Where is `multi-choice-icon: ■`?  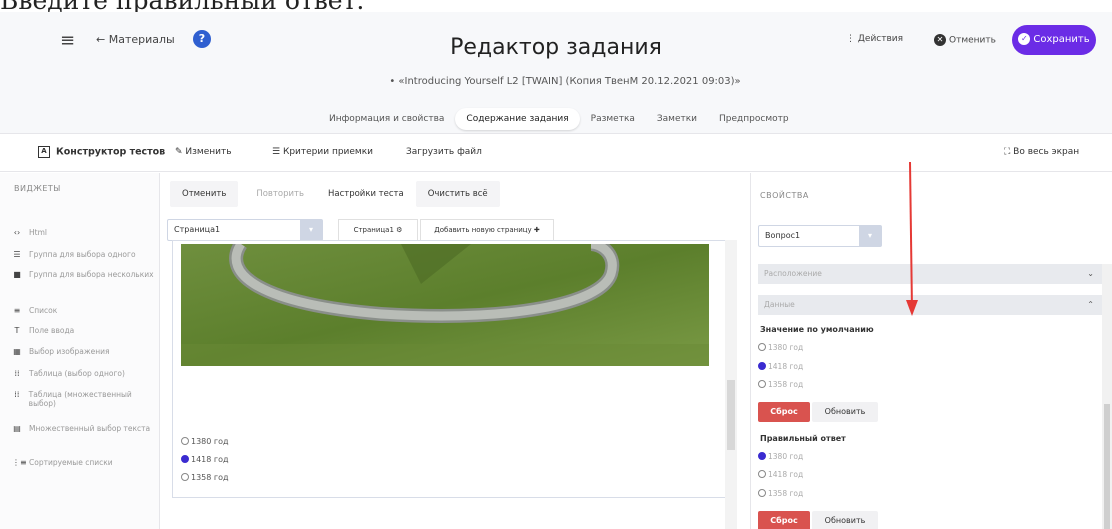 multi-choice-icon: ■ is located at coordinates (17, 274).